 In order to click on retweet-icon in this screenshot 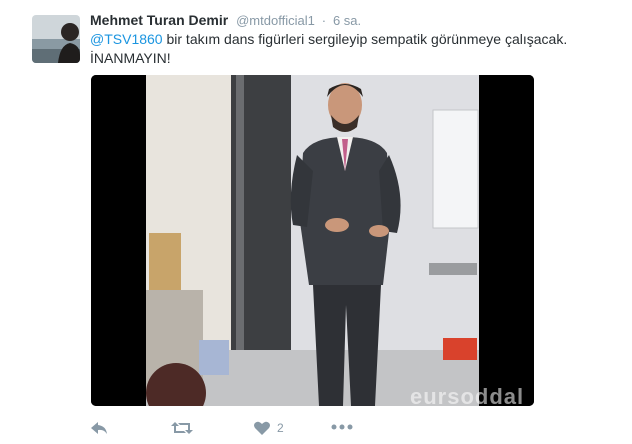, I will do `click(182, 428)`.